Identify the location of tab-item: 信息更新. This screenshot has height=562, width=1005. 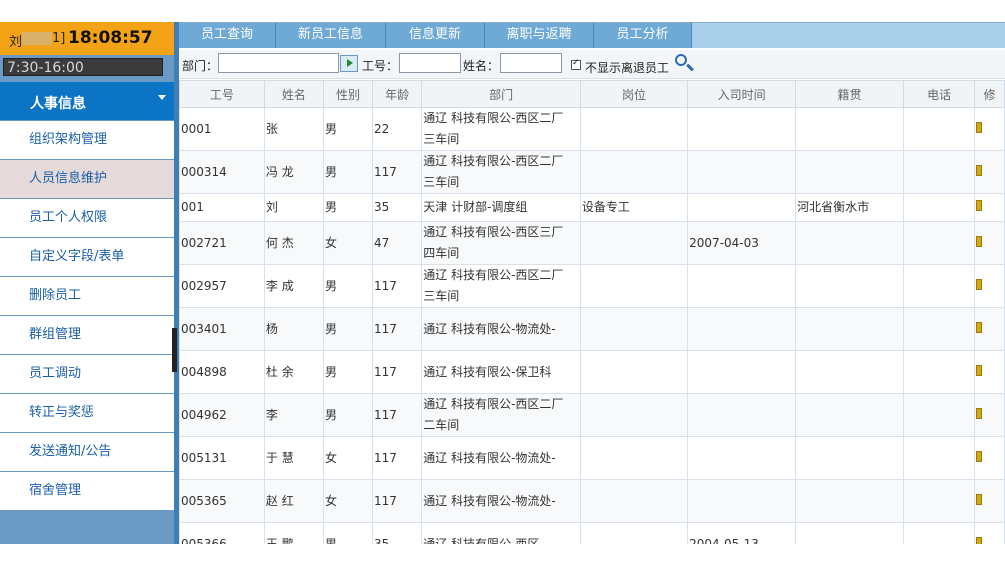
(435, 35).